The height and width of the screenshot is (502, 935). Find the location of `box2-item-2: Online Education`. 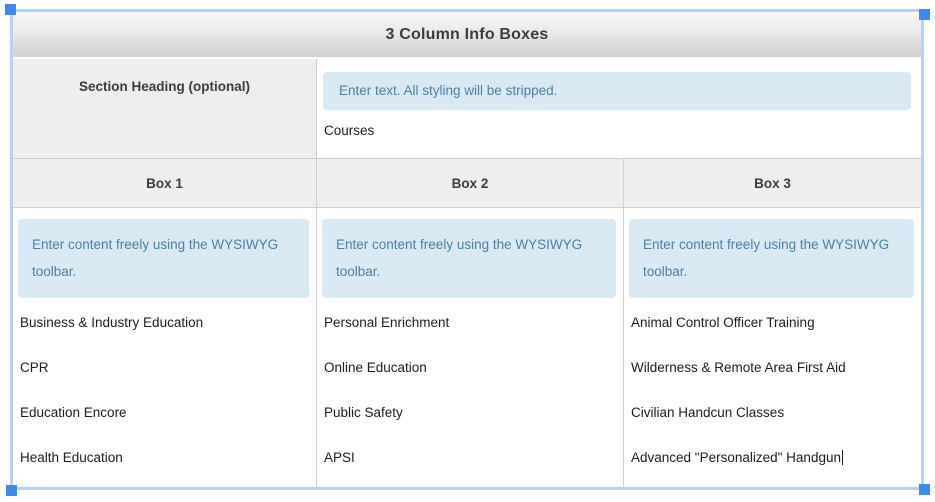

box2-item-2: Online Education is located at coordinates (470, 367).